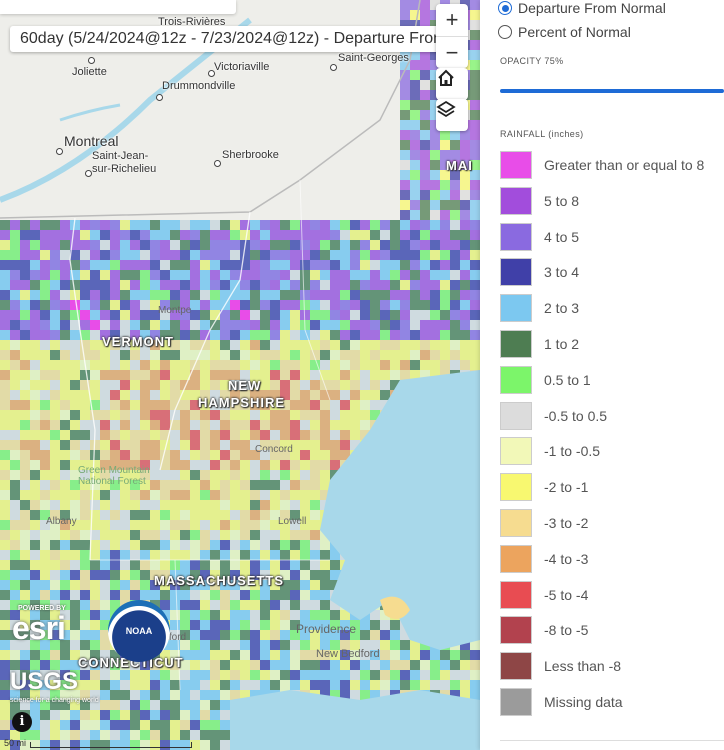  What do you see at coordinates (564, 32) in the screenshot?
I see `radio-percent-of-normal: Percent of Normal` at bounding box center [564, 32].